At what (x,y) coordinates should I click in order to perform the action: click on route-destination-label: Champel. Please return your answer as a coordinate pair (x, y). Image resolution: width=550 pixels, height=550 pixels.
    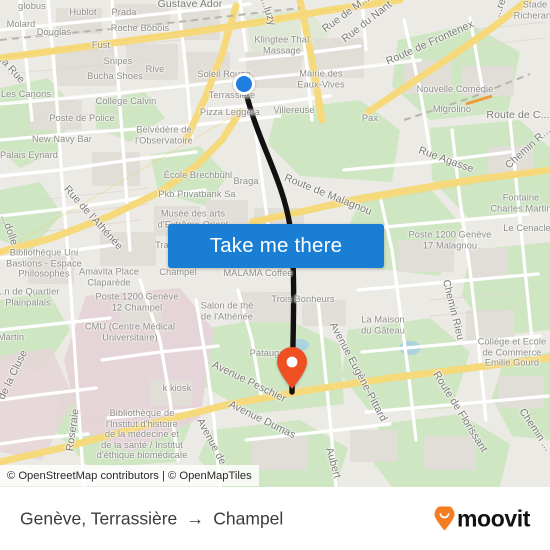
    Looking at the image, I should click on (248, 518).